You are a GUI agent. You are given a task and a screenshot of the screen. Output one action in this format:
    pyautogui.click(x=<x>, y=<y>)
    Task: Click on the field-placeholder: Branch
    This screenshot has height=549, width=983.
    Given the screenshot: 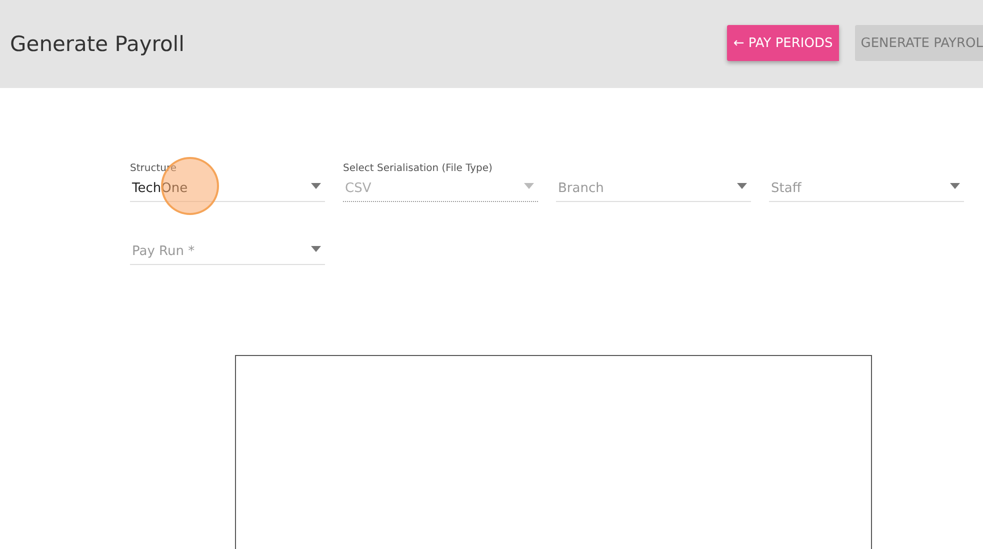 What is the action you would take?
    pyautogui.click(x=581, y=189)
    